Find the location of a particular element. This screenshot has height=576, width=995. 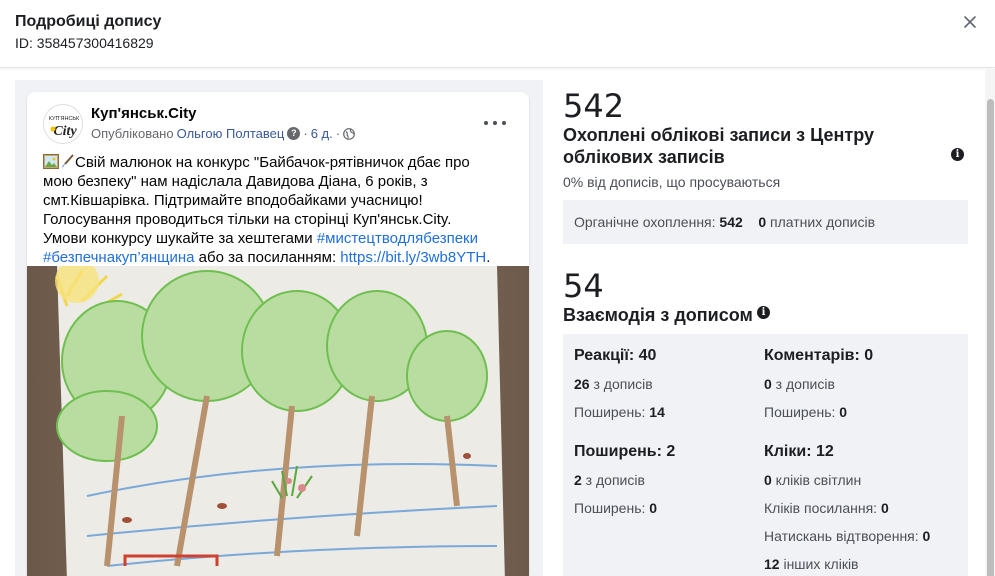

stat-label: Натискань відтворення: is located at coordinates (843, 536).